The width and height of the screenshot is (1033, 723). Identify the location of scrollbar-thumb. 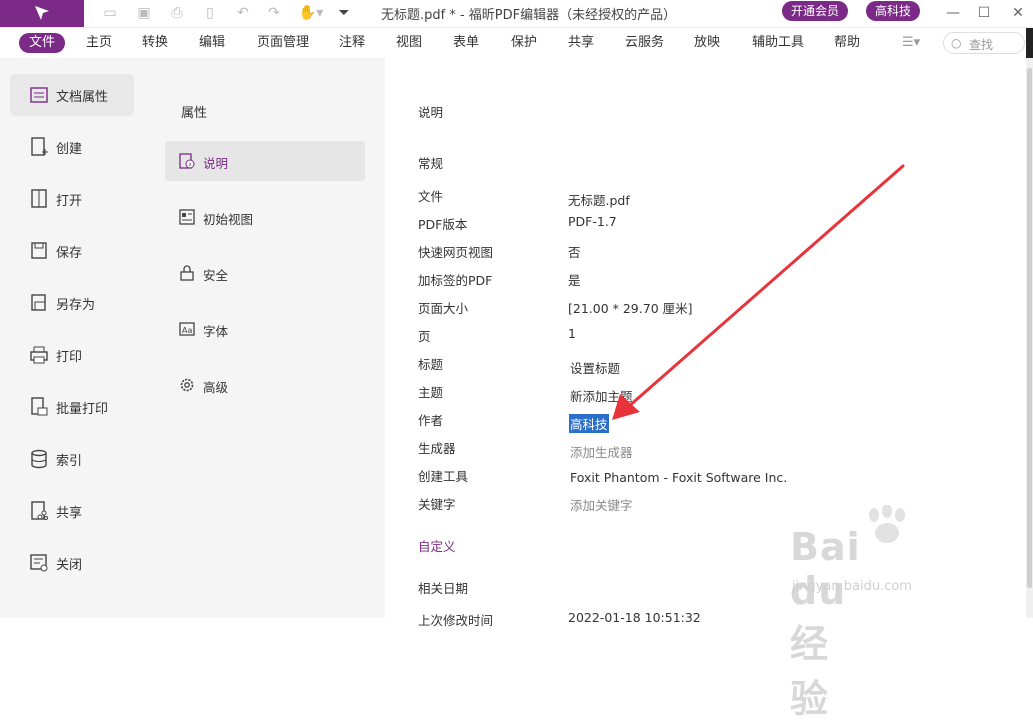
(1029, 328).